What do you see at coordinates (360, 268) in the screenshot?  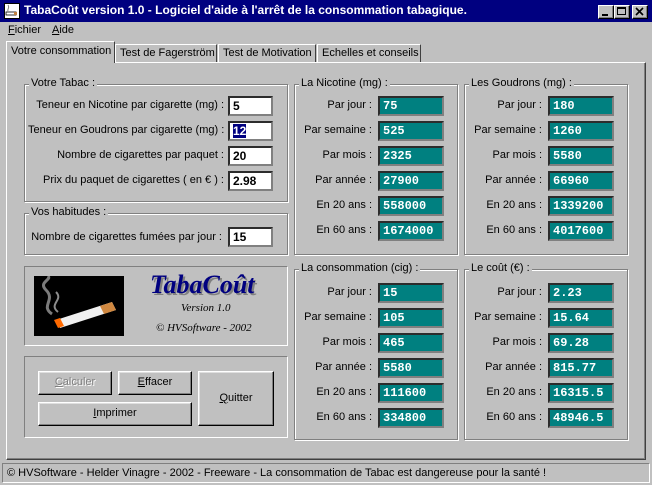 I see `group-title-consommation: La consommation (cig) :` at bounding box center [360, 268].